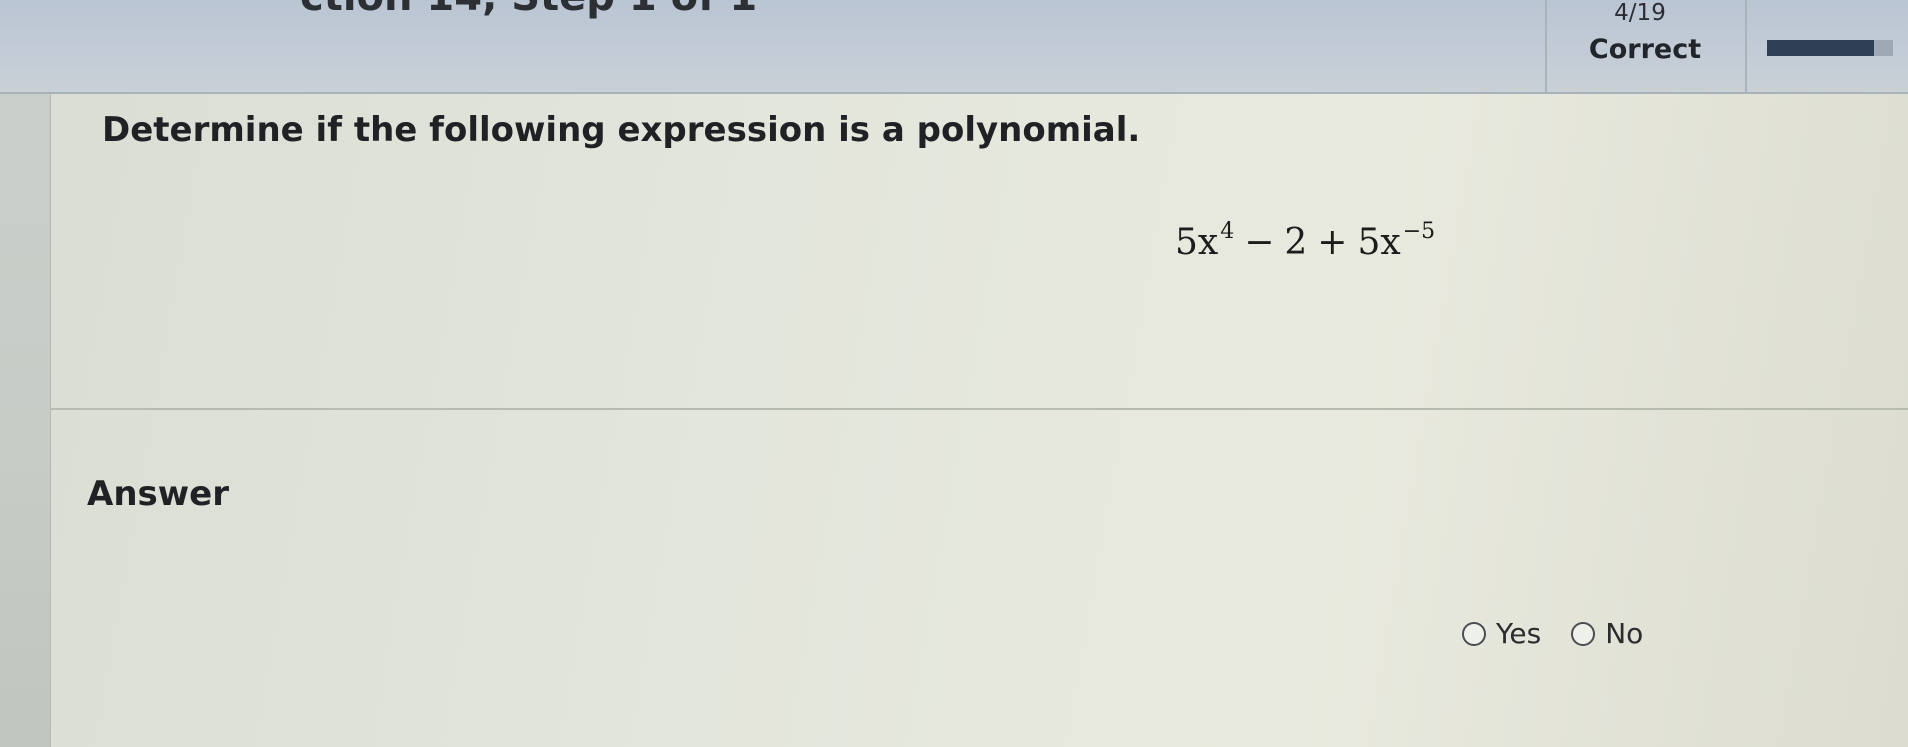 The image size is (1908, 747). Describe the element at coordinates (25, 373) in the screenshot. I see `left-panel-edge` at that location.